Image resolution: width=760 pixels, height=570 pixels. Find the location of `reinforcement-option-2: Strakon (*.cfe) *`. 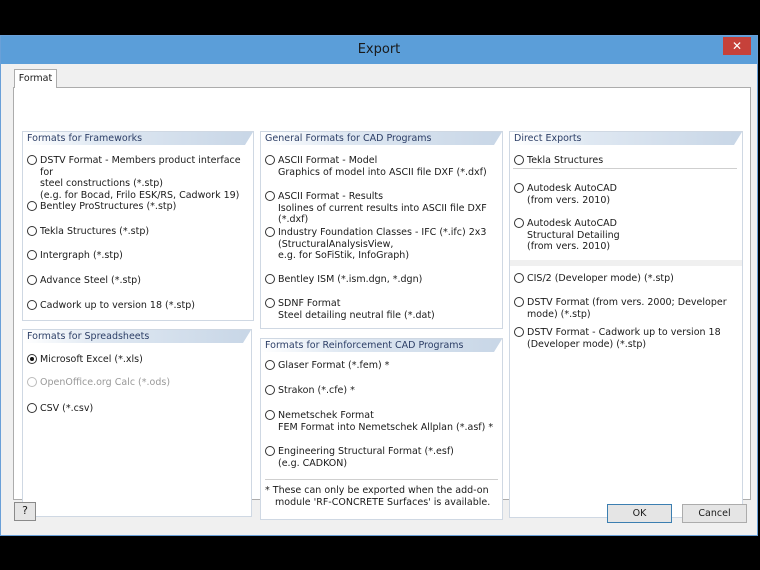

reinforcement-option-2: Strakon (*.cfe) * is located at coordinates (310, 391).